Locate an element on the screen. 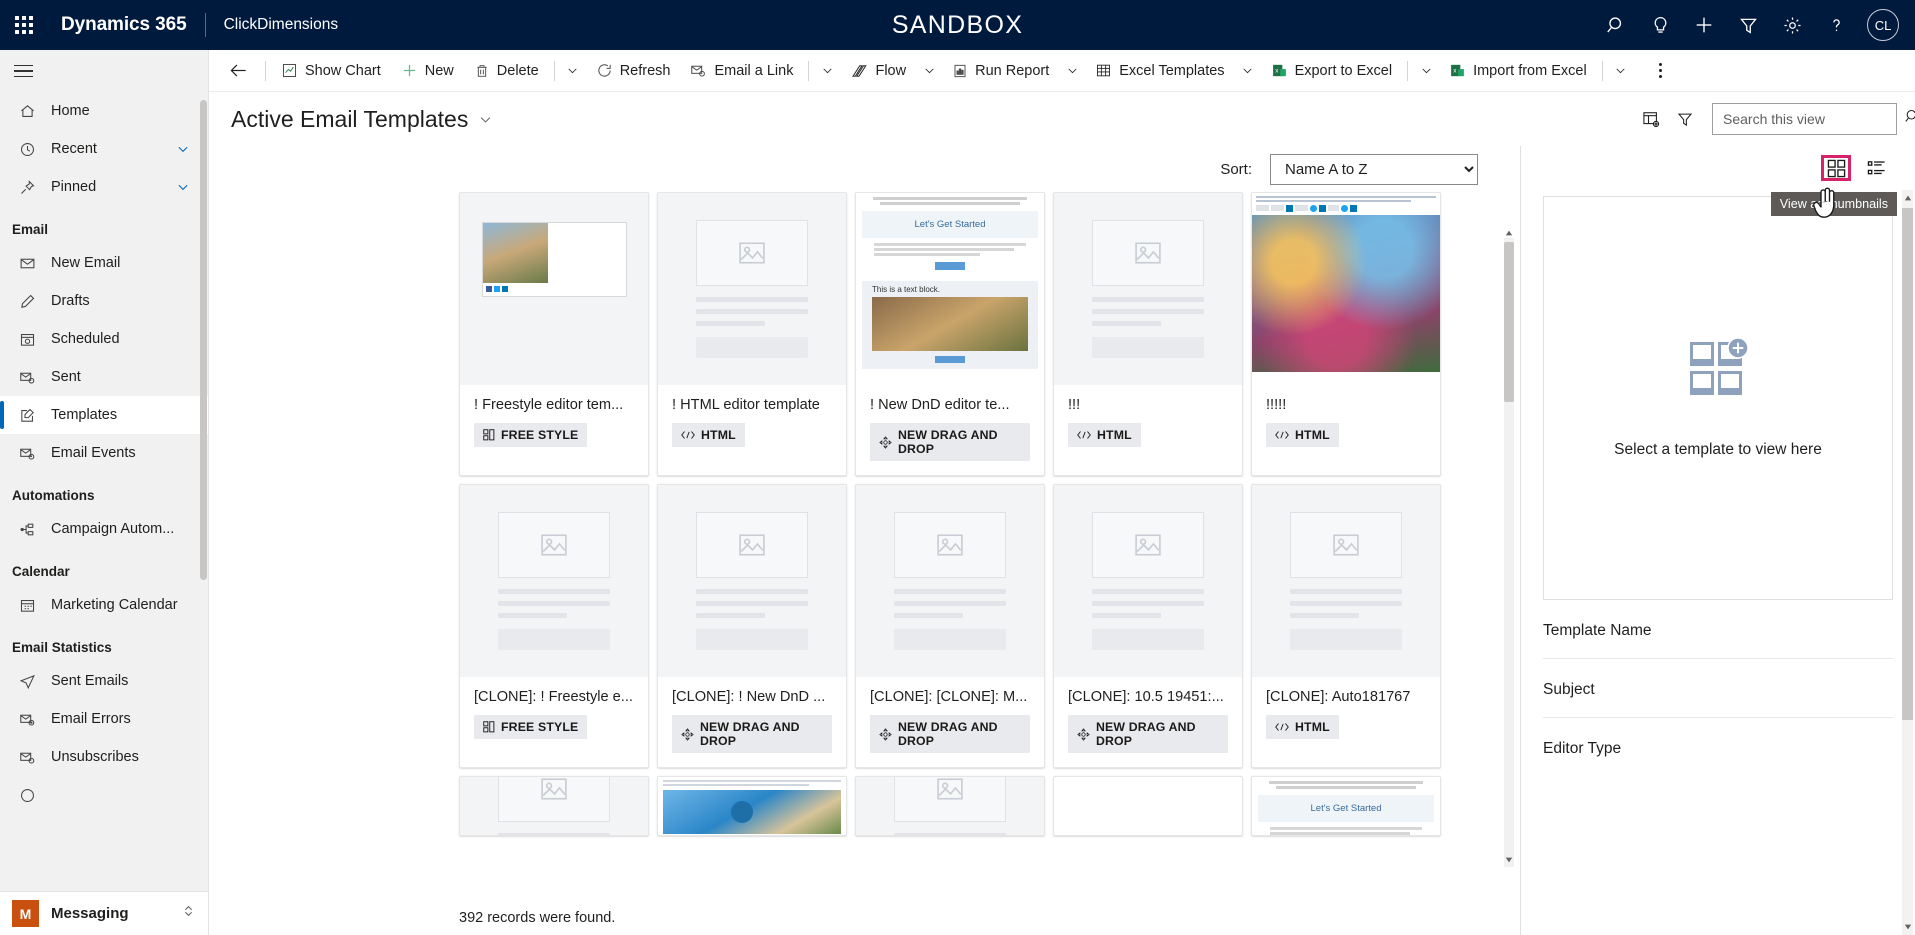 This screenshot has width=1915, height=935. lightbulb-icon is located at coordinates (1660, 25).